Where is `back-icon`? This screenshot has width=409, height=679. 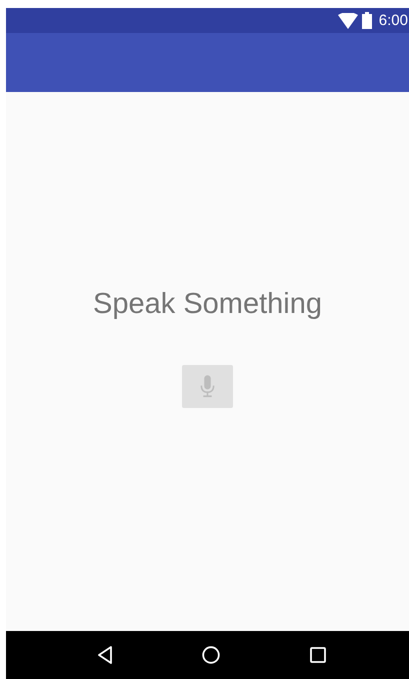 back-icon is located at coordinates (104, 655).